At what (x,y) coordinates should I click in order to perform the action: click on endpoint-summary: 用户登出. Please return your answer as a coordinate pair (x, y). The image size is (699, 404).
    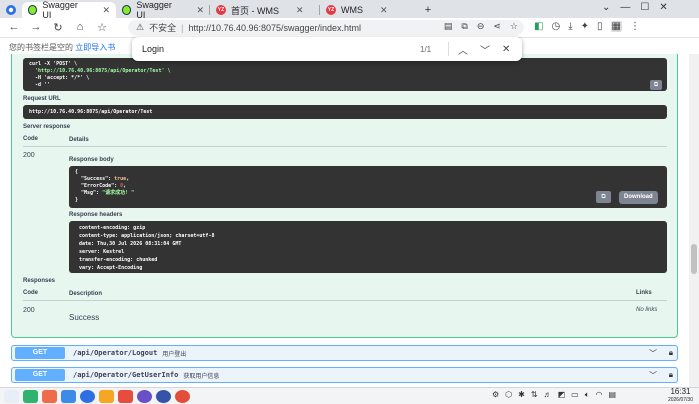
    Looking at the image, I should click on (174, 354).